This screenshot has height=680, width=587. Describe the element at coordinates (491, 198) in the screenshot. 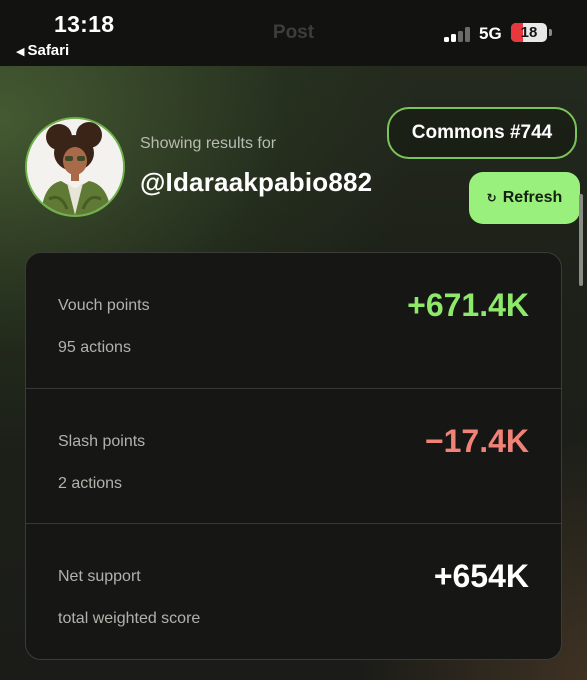

I see `refresh-icon: ↻` at that location.